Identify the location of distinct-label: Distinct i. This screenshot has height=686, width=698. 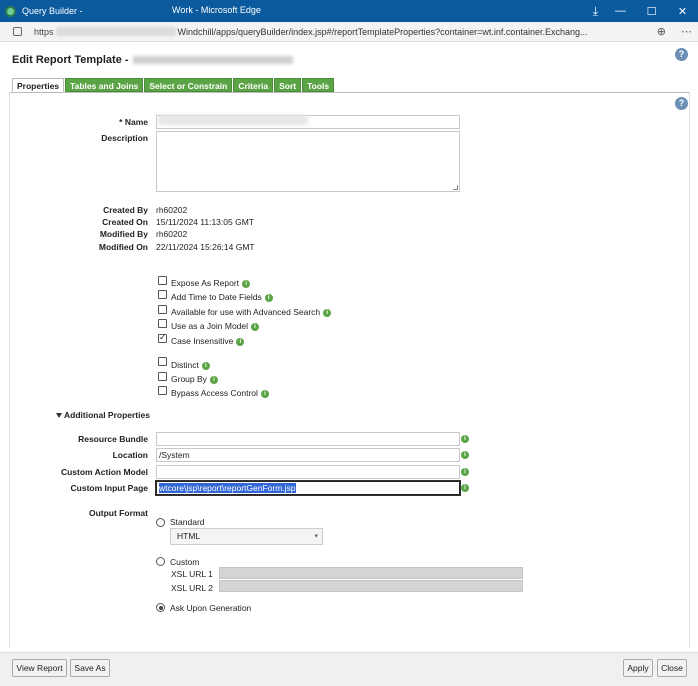
(190, 365).